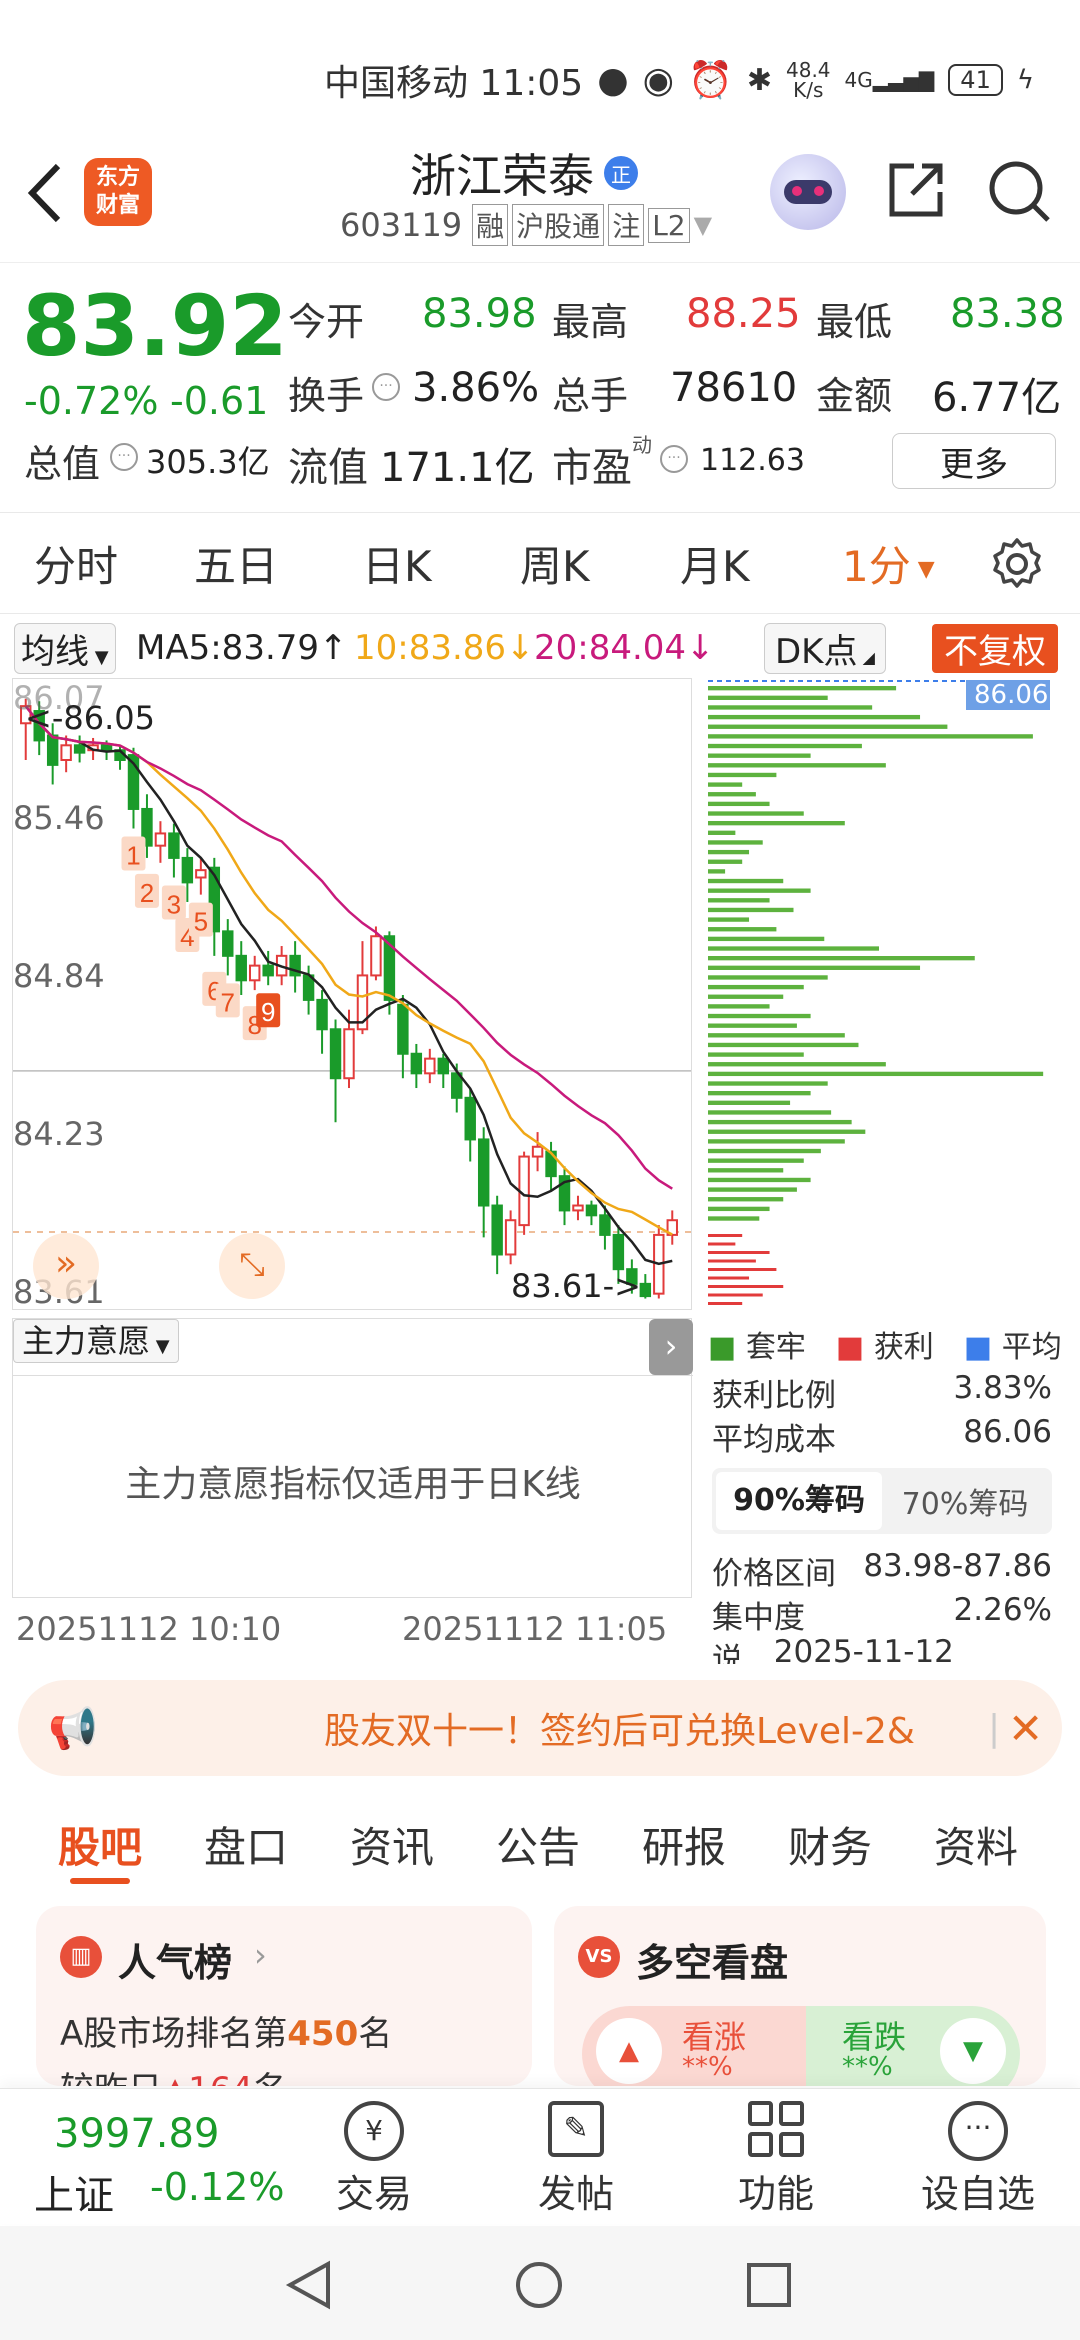 This screenshot has height=2340, width=1080. I want to click on more-dots-icon: ···, so click(978, 2131).